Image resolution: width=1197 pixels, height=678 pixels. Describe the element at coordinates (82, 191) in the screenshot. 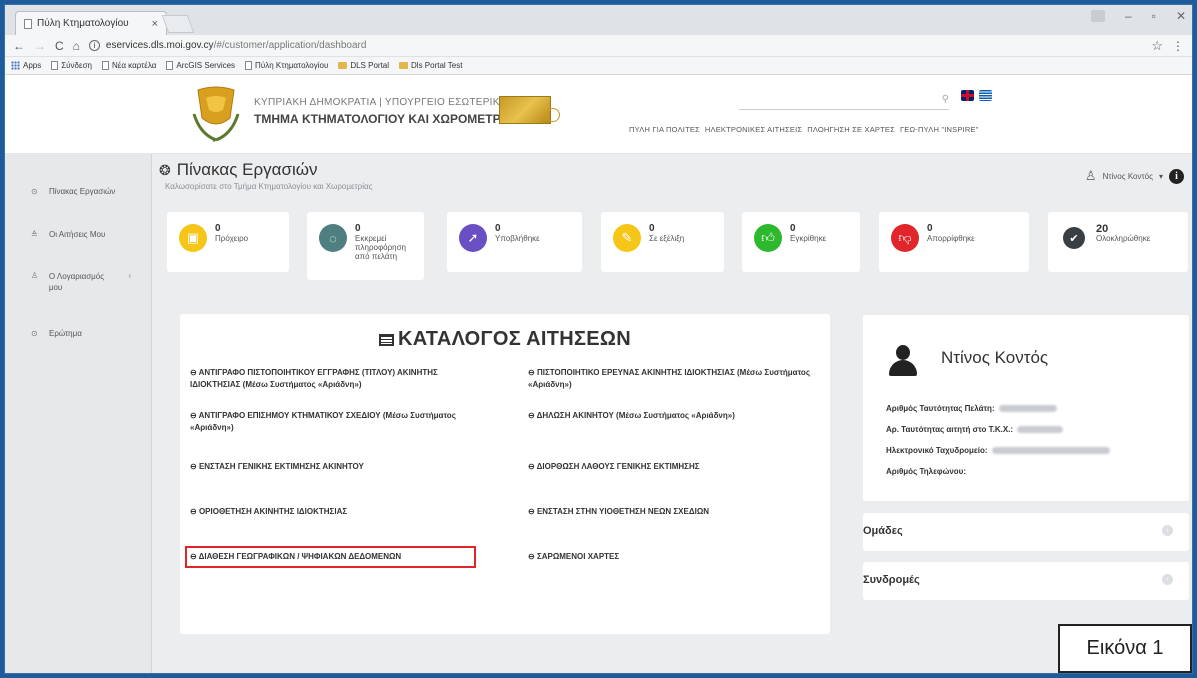

I see `sidebar-item-label: Πίνακας Εργασιών` at that location.